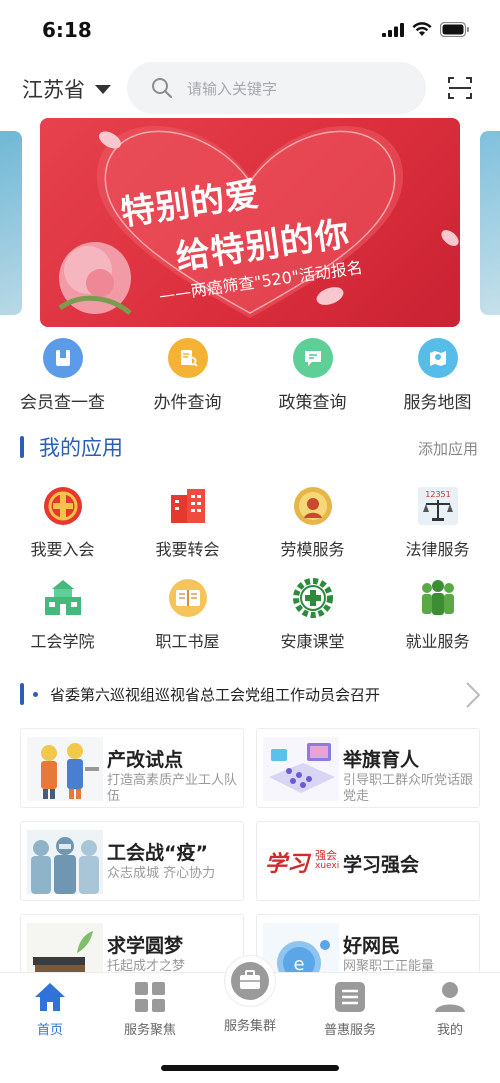 This screenshot has width=500, height=1083. Describe the element at coordinates (81, 448) in the screenshot. I see `section-title: 我的应用` at that location.